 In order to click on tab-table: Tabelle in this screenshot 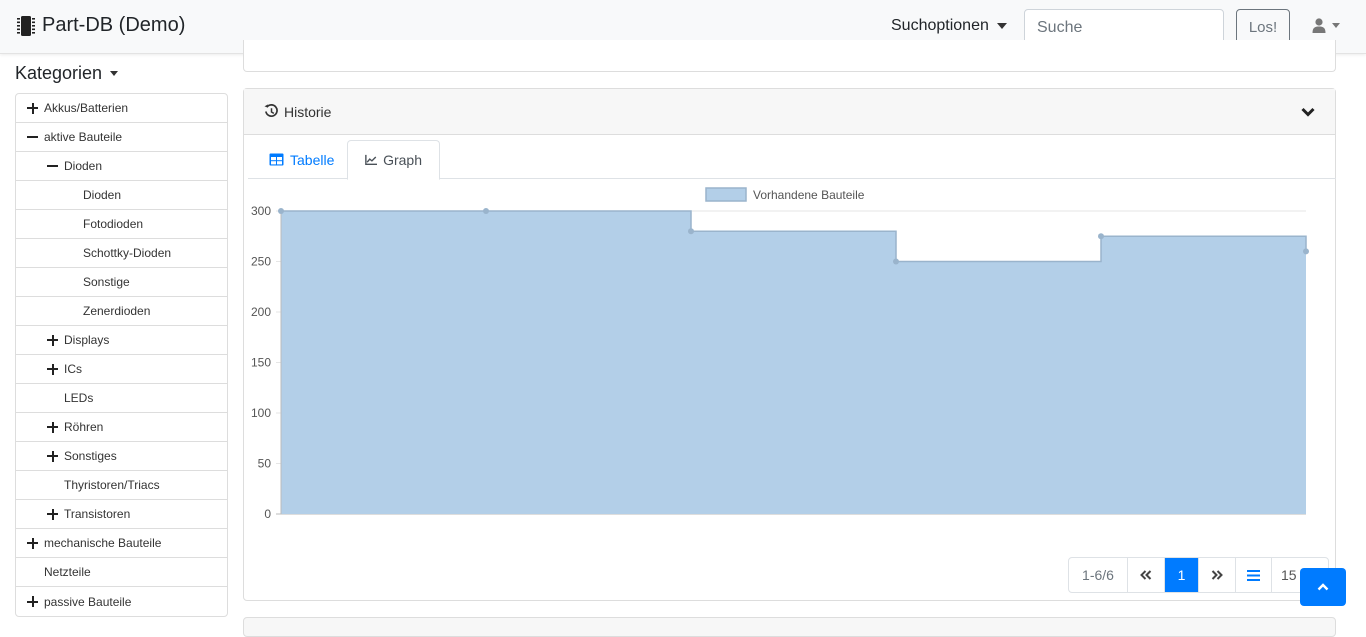, I will do `click(301, 159)`.